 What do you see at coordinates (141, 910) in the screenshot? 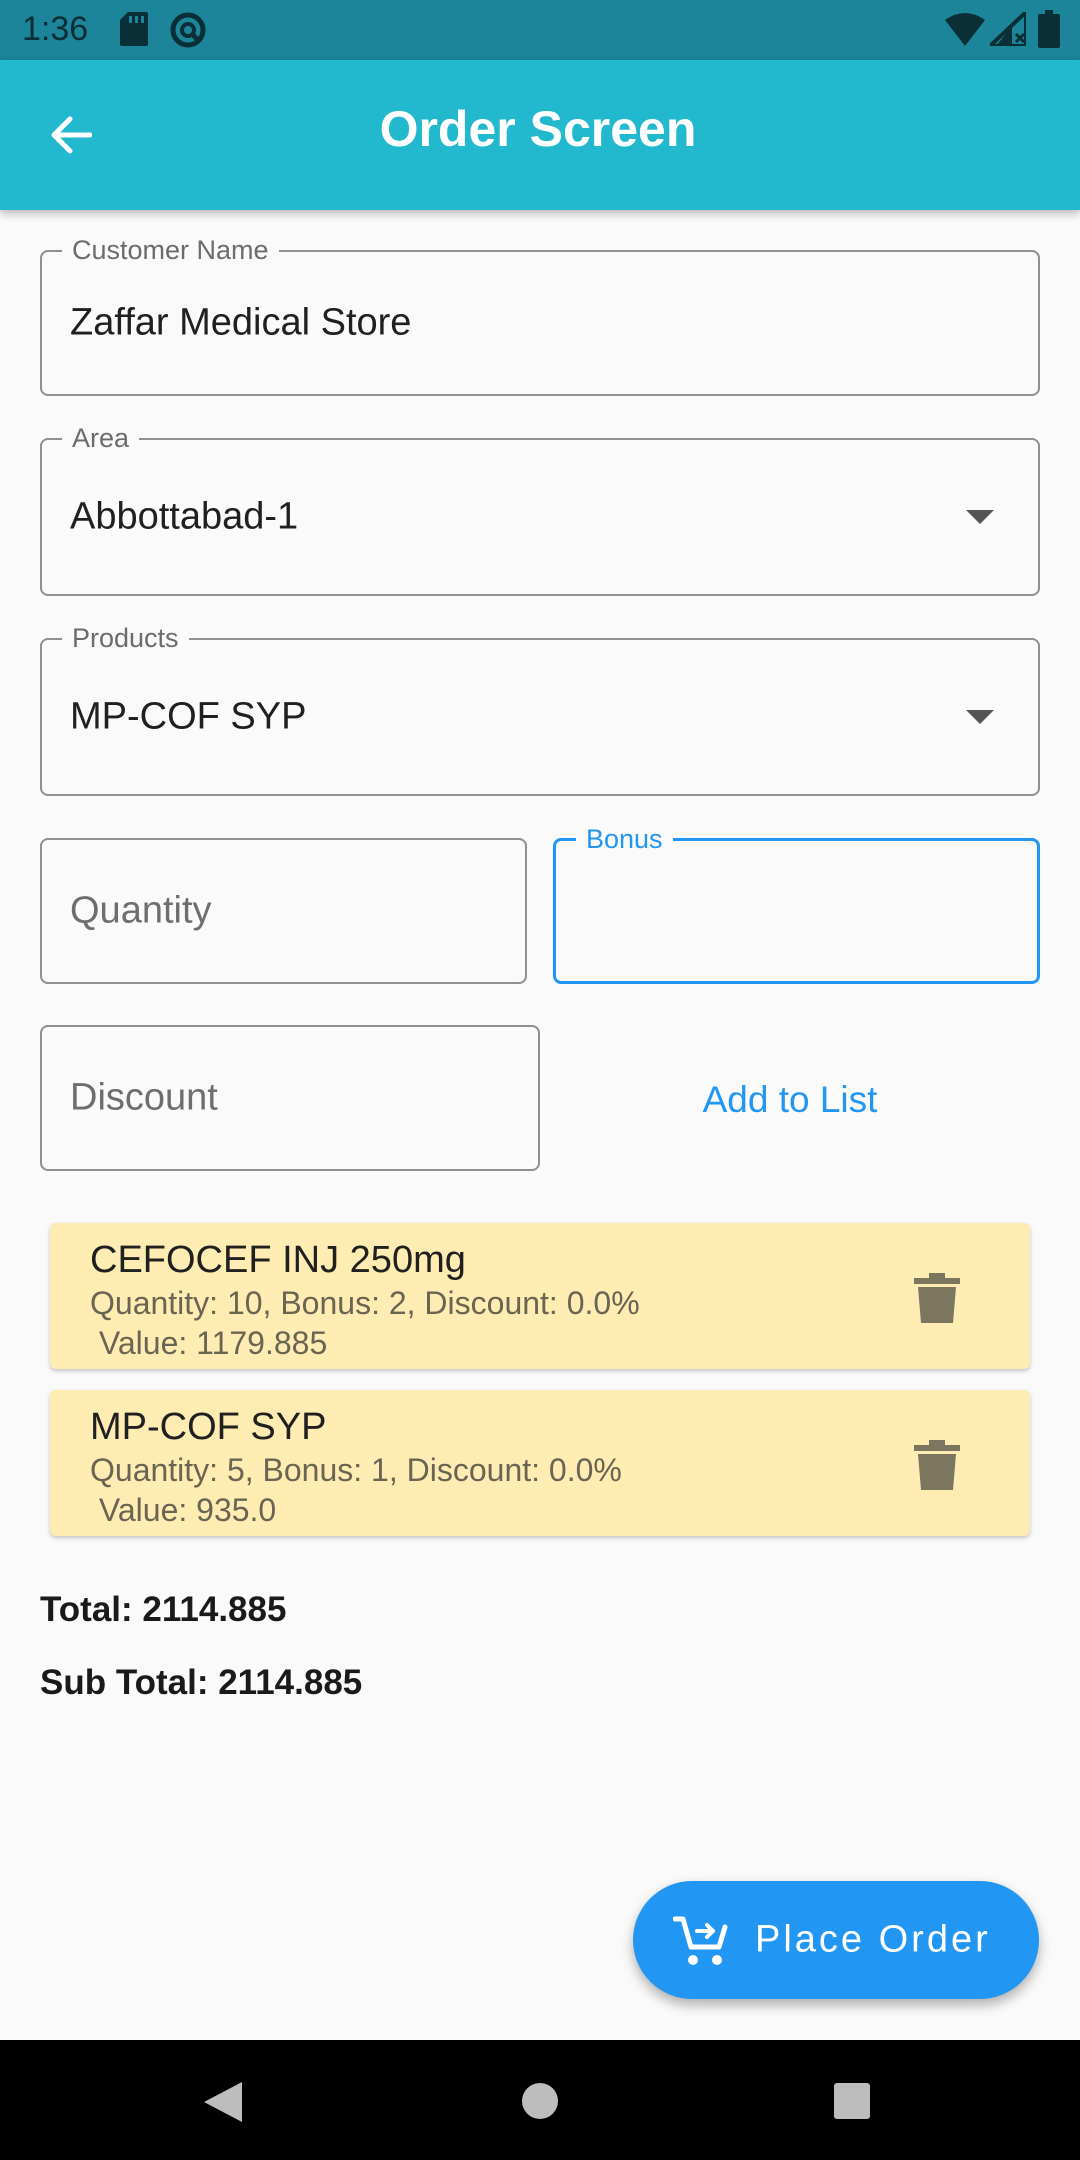
I see `quantity-placeholder: Quantity` at bounding box center [141, 910].